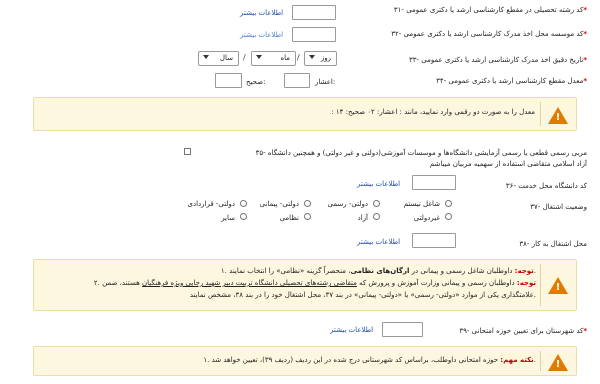 Image resolution: width=600 pixels, height=384 pixels. Describe the element at coordinates (243, 203) in the screenshot. I see `radio-gov-temporary` at that location.